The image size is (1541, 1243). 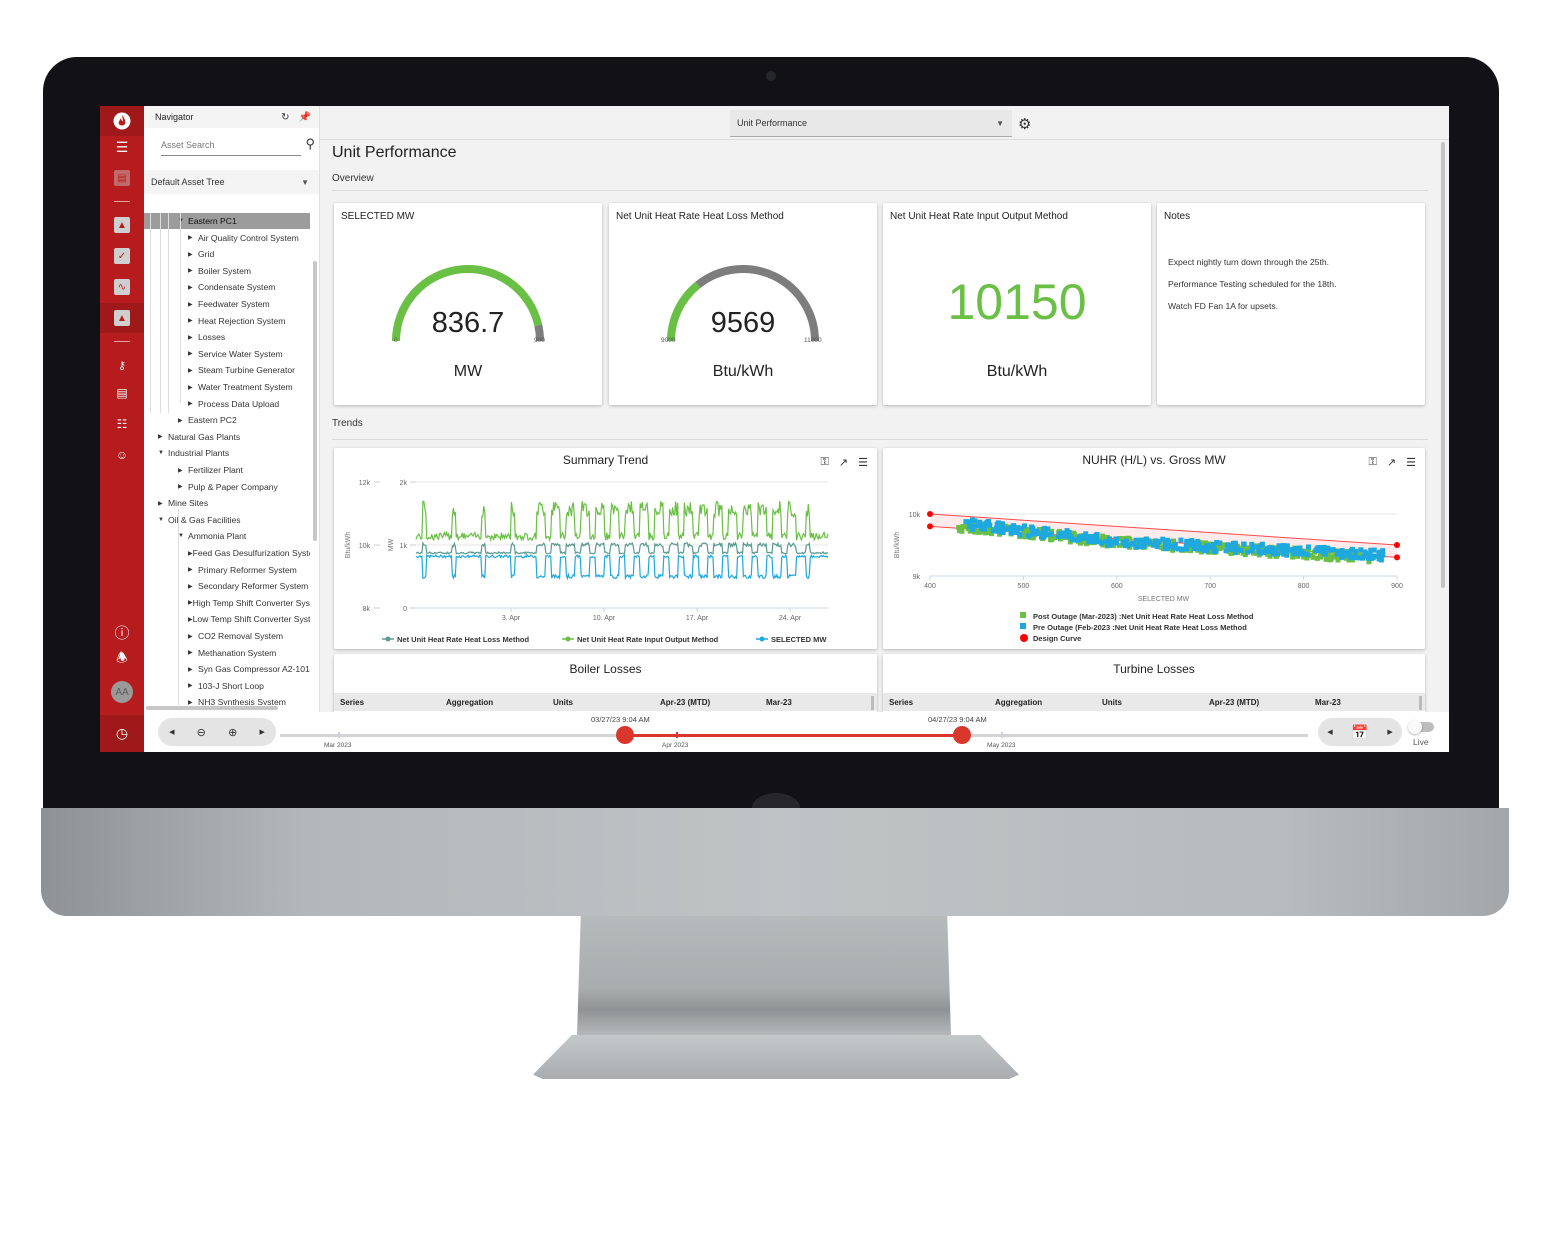 I want to click on tree-item: ▼ Industrial Plants, so click(x=227, y=453).